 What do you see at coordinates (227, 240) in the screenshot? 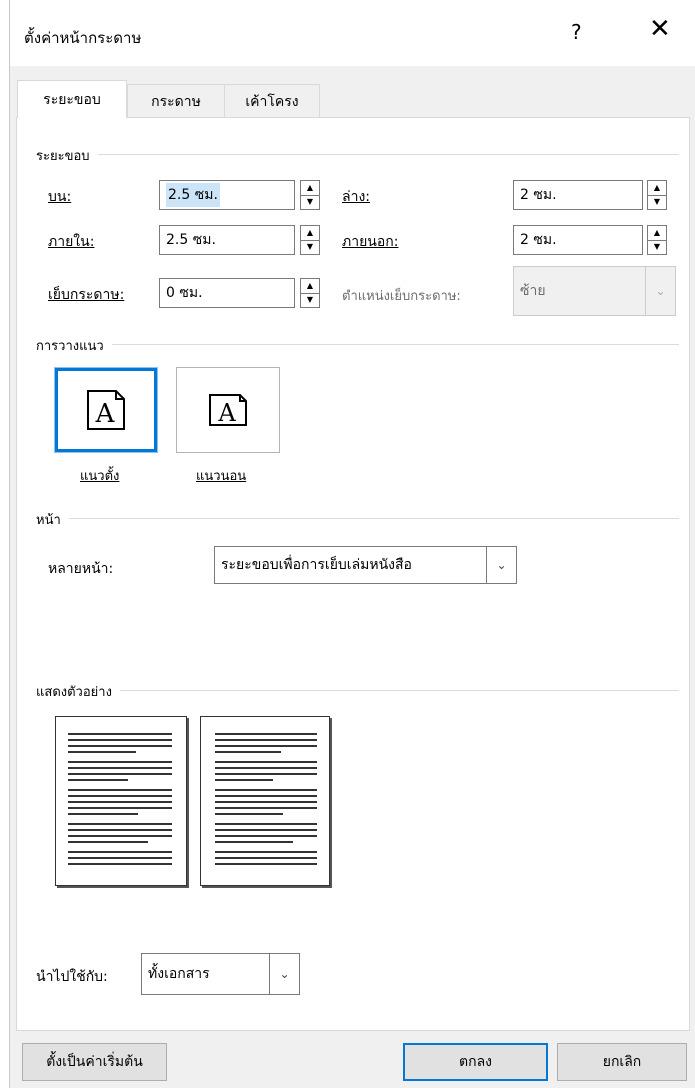
I see `inside-margin-input: 2.5 ซม.` at bounding box center [227, 240].